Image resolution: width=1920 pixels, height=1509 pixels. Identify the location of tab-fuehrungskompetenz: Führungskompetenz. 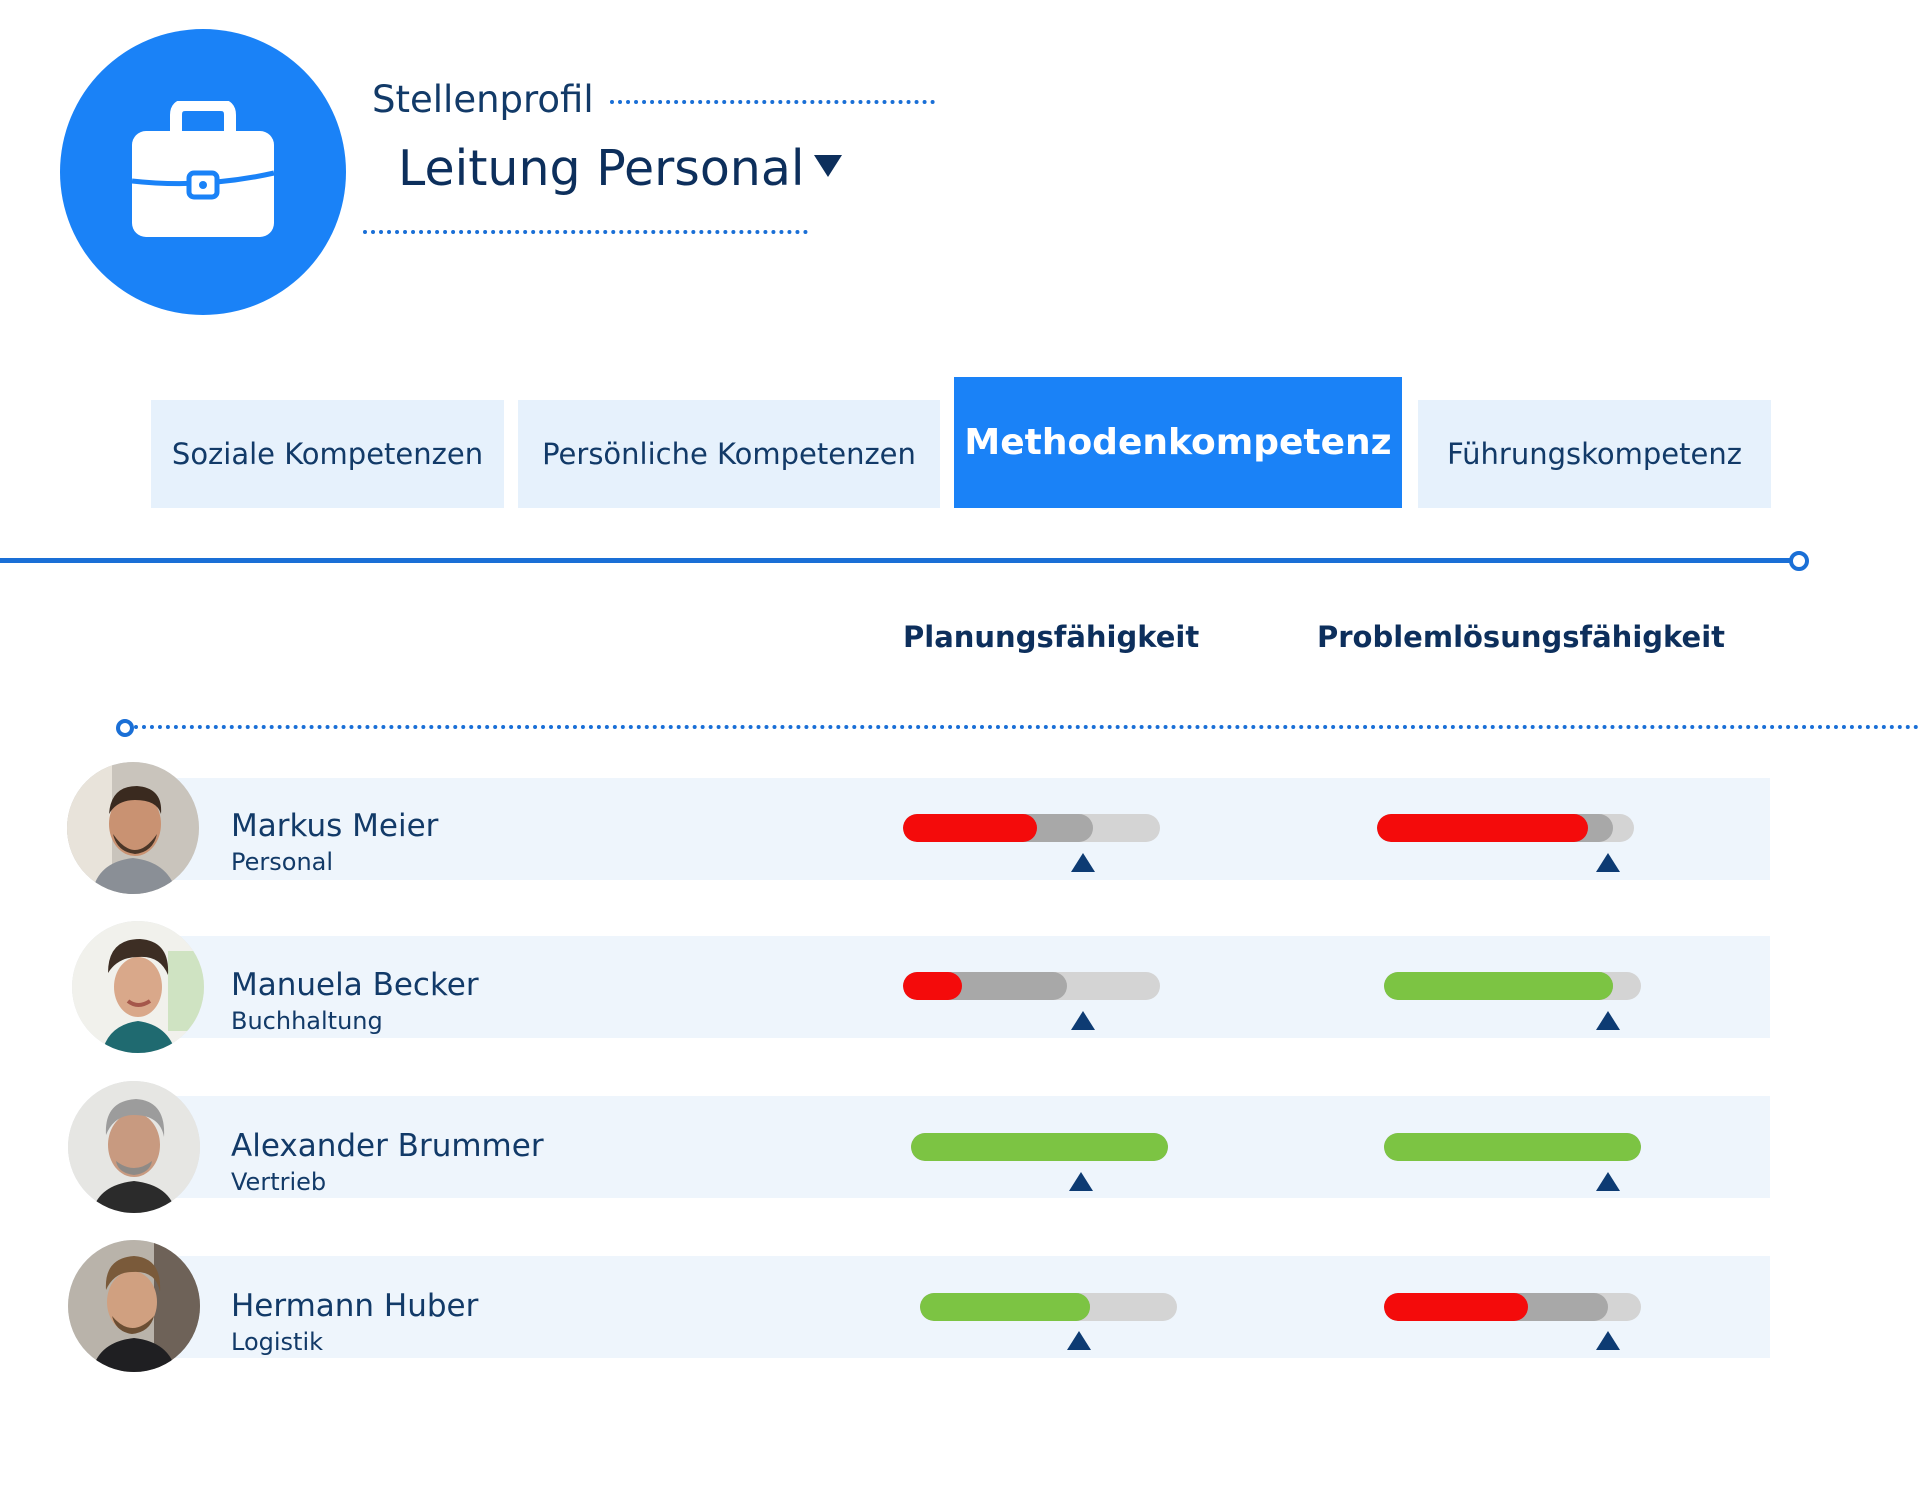
(1594, 454).